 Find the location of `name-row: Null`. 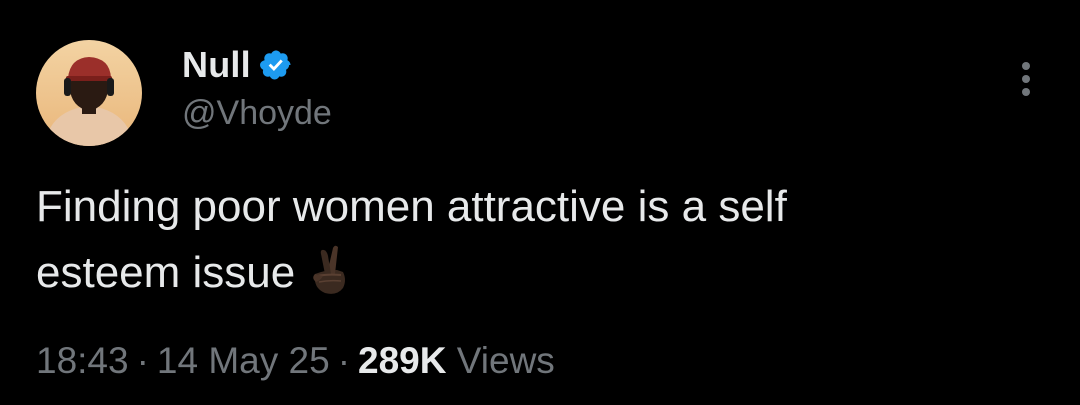

name-row: Null is located at coordinates (257, 65).